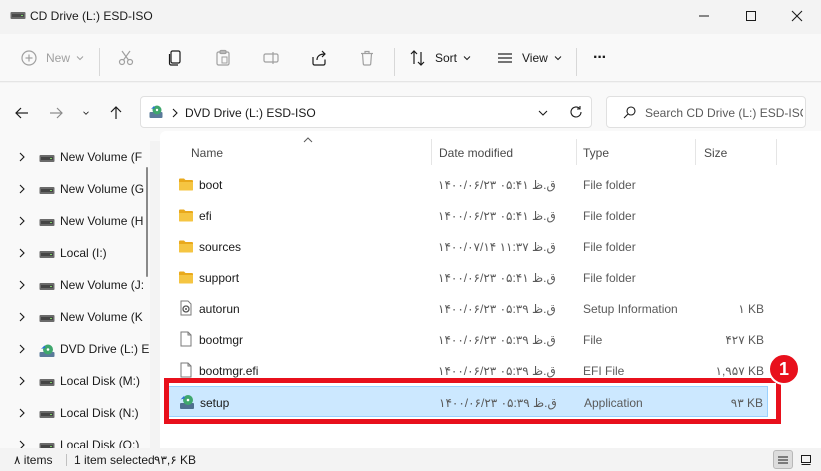  I want to click on file-type: Setup Information, so click(630, 309).